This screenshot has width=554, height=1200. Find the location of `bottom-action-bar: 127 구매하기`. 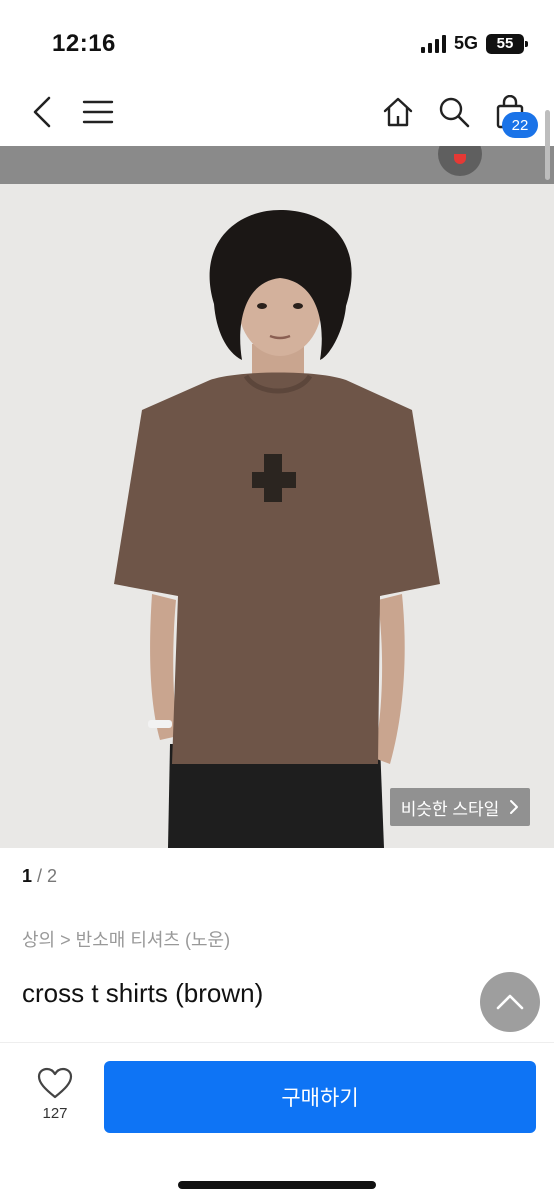

bottom-action-bar: 127 구매하기 is located at coordinates (277, 1121).